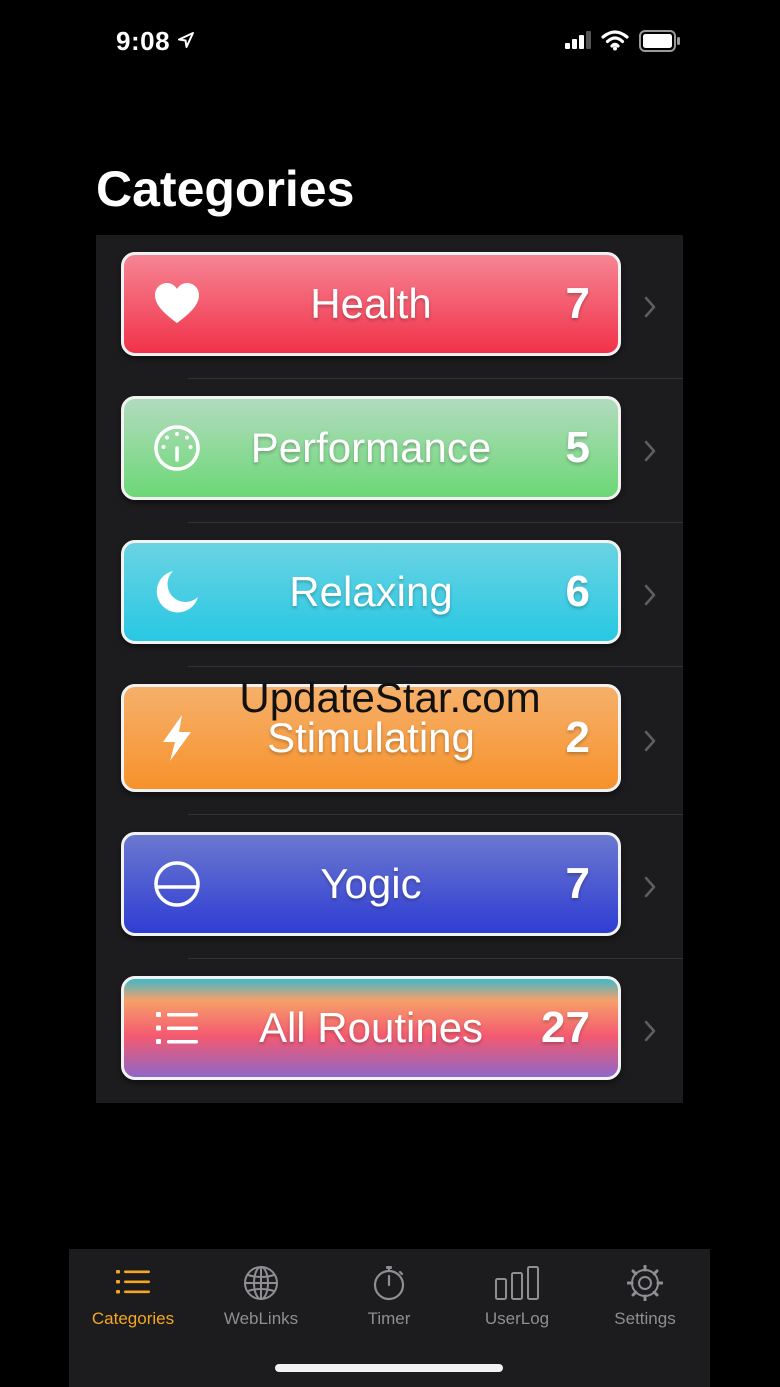 The image size is (780, 1387). I want to click on battery-icon, so click(659, 41).